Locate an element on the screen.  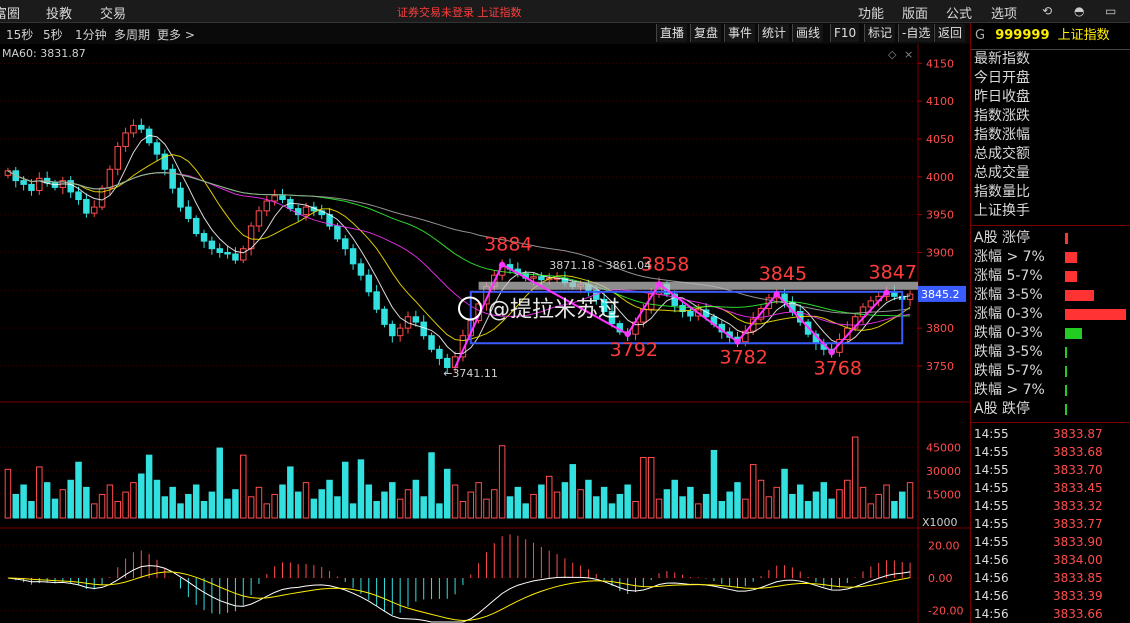
back-button: 返回 is located at coordinates (950, 33).